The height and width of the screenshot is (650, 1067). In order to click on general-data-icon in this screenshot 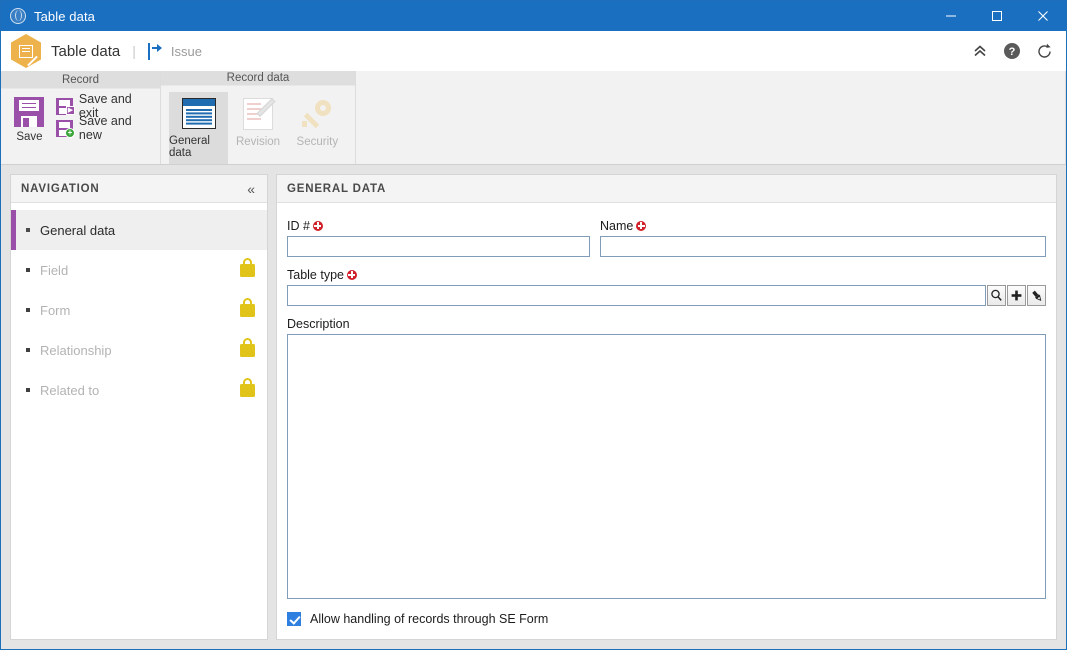, I will do `click(198, 113)`.